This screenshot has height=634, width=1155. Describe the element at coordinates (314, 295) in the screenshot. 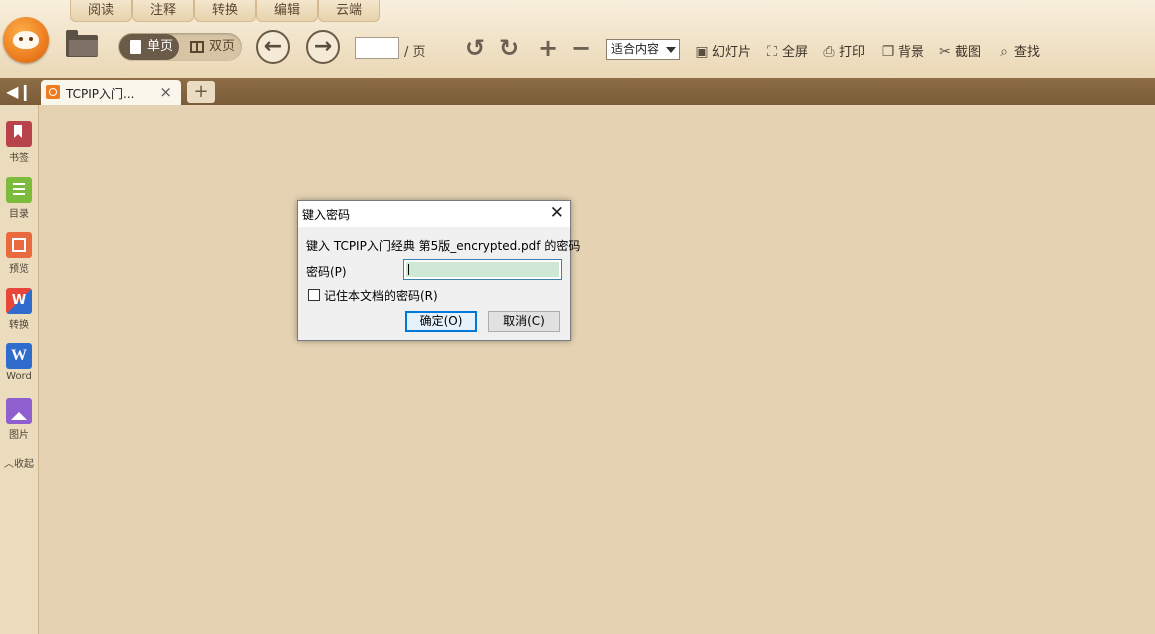

I see `remember-password-checkbox` at that location.